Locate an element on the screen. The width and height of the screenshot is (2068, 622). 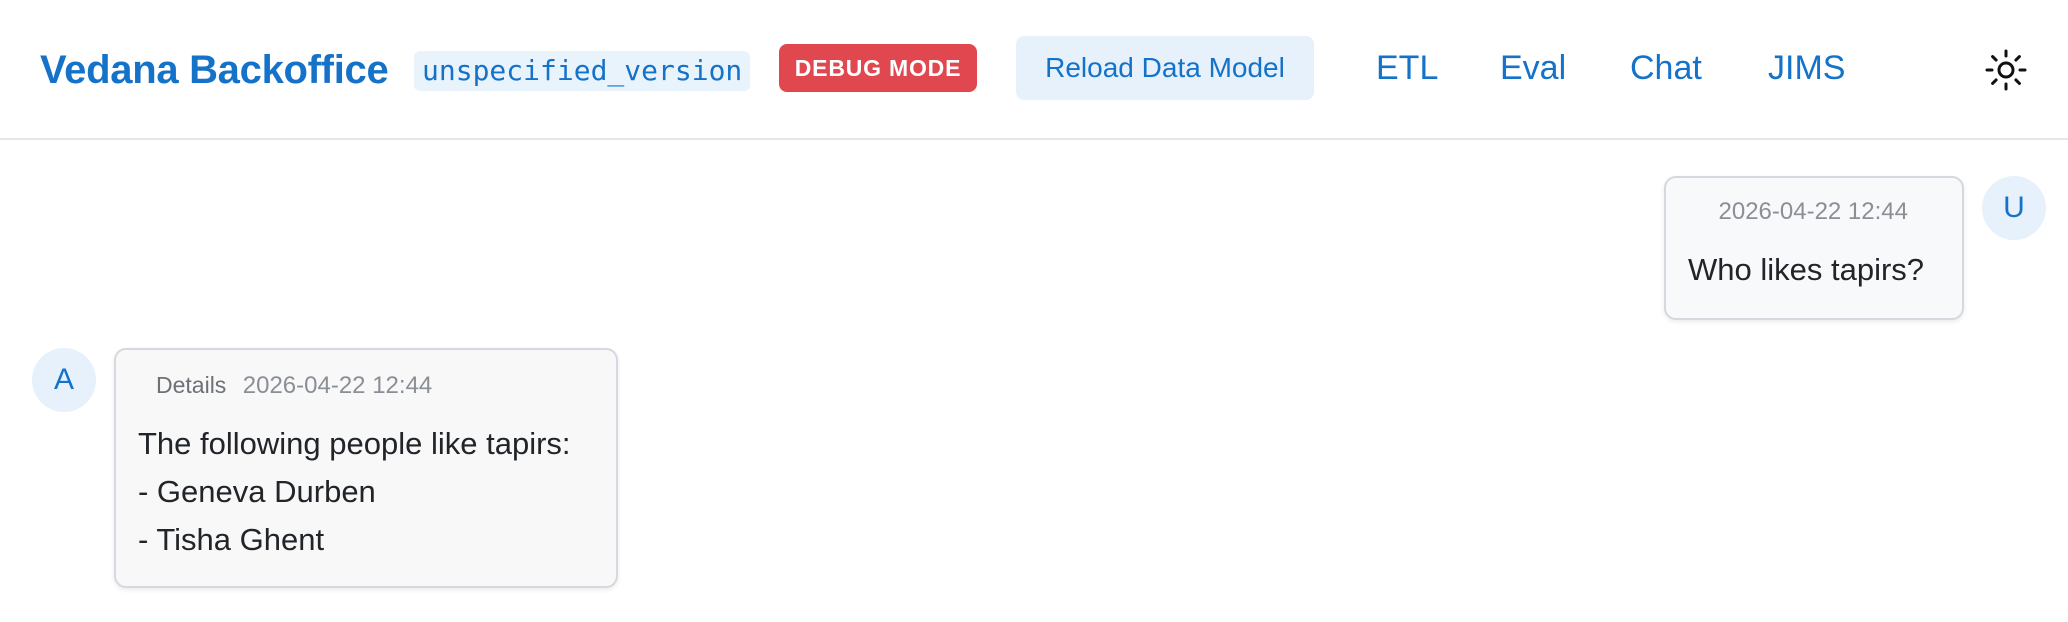
sun-icon is located at coordinates (2006, 70).